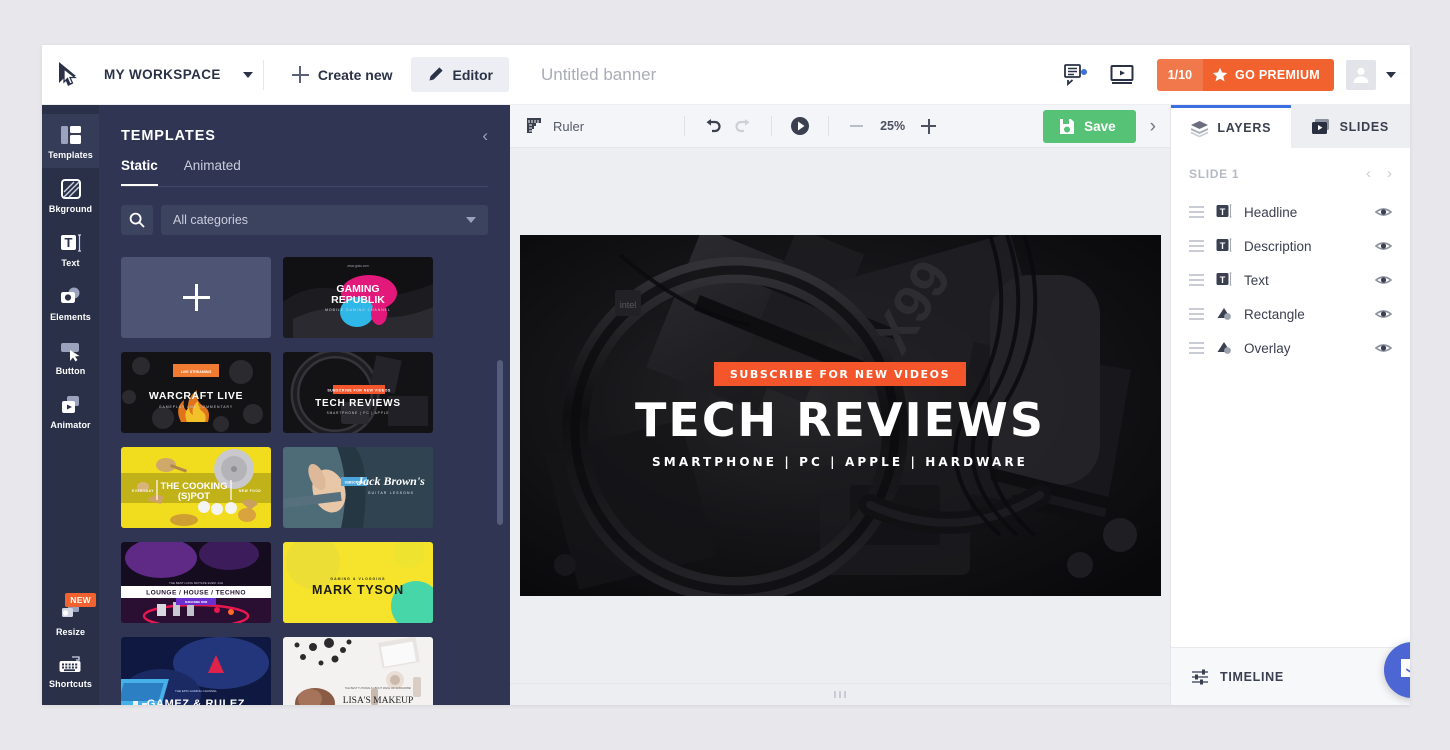  Describe the element at coordinates (196, 602) in the screenshot. I see `svg-text: SUBSCRIBE NOW` at that location.